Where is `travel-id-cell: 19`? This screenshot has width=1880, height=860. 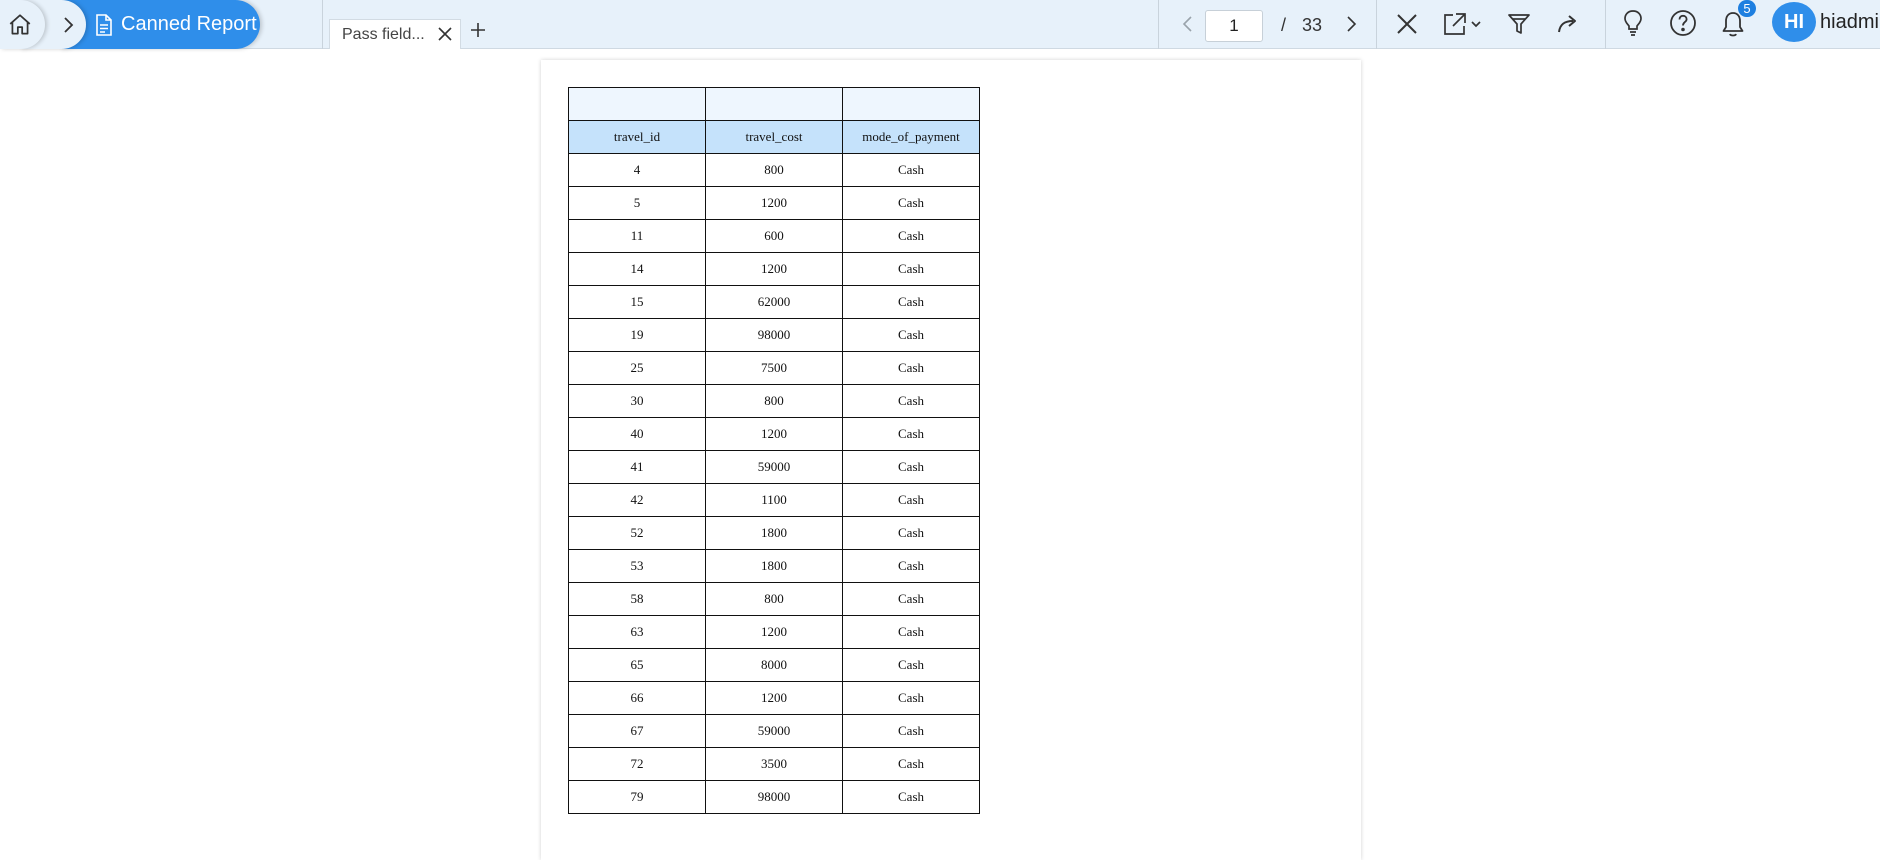
travel-id-cell: 19 is located at coordinates (637, 335).